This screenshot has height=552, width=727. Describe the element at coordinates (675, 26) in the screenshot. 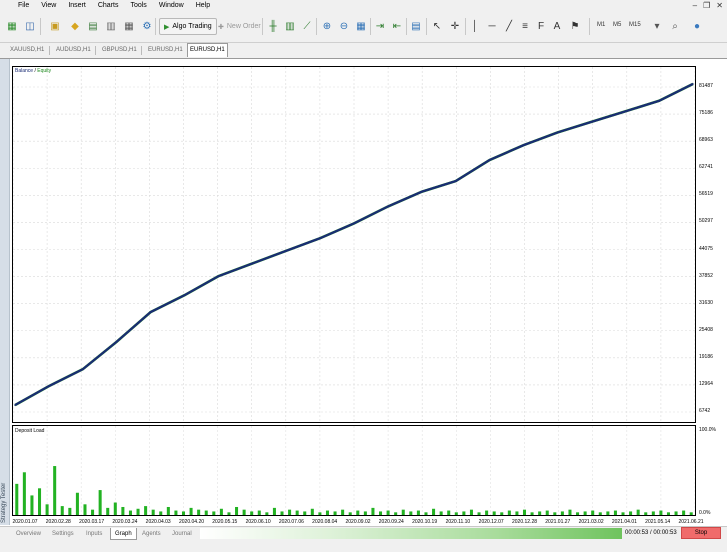

I see `search-icon: ⌕` at that location.